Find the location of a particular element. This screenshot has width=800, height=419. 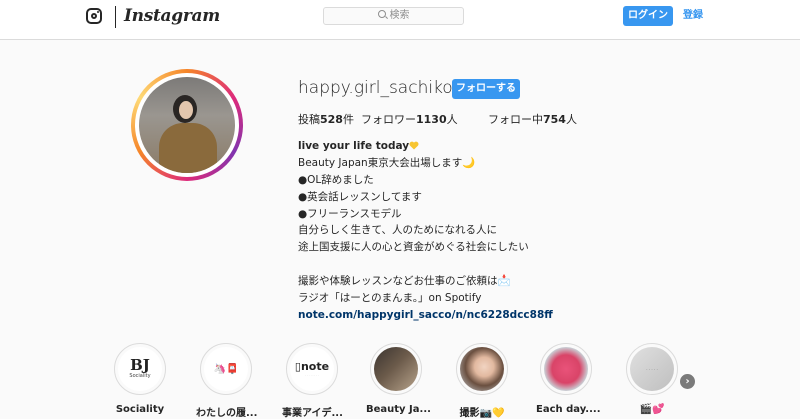

highlight-item: BJ Sociality Sociality is located at coordinates (140, 379).